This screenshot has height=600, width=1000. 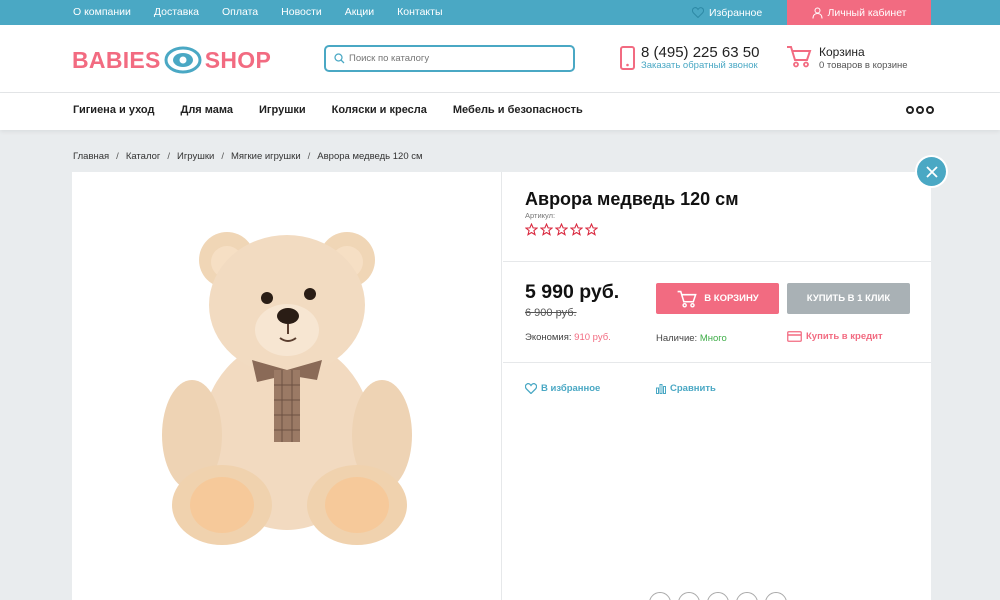 What do you see at coordinates (844, 336) in the screenshot?
I see `credit-label: Купить в кредит` at bounding box center [844, 336].